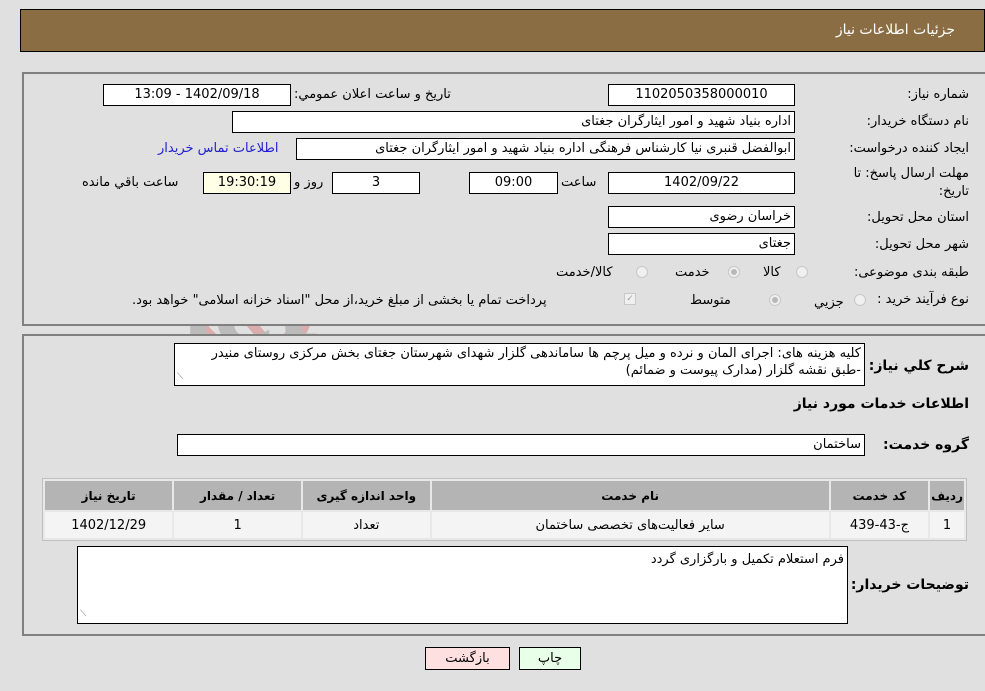  I want to click on cell-service-name: سایر فعالیت‌های تخصصی ساختمان, so click(630, 525).